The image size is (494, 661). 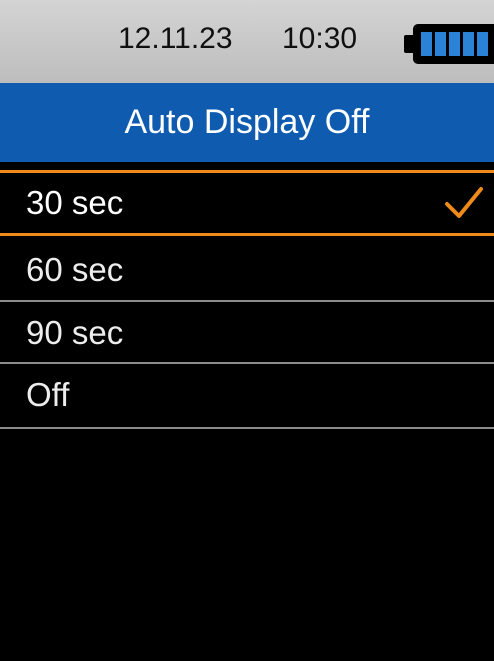 I want to click on option-60-sec: 60 sec, so click(x=247, y=270).